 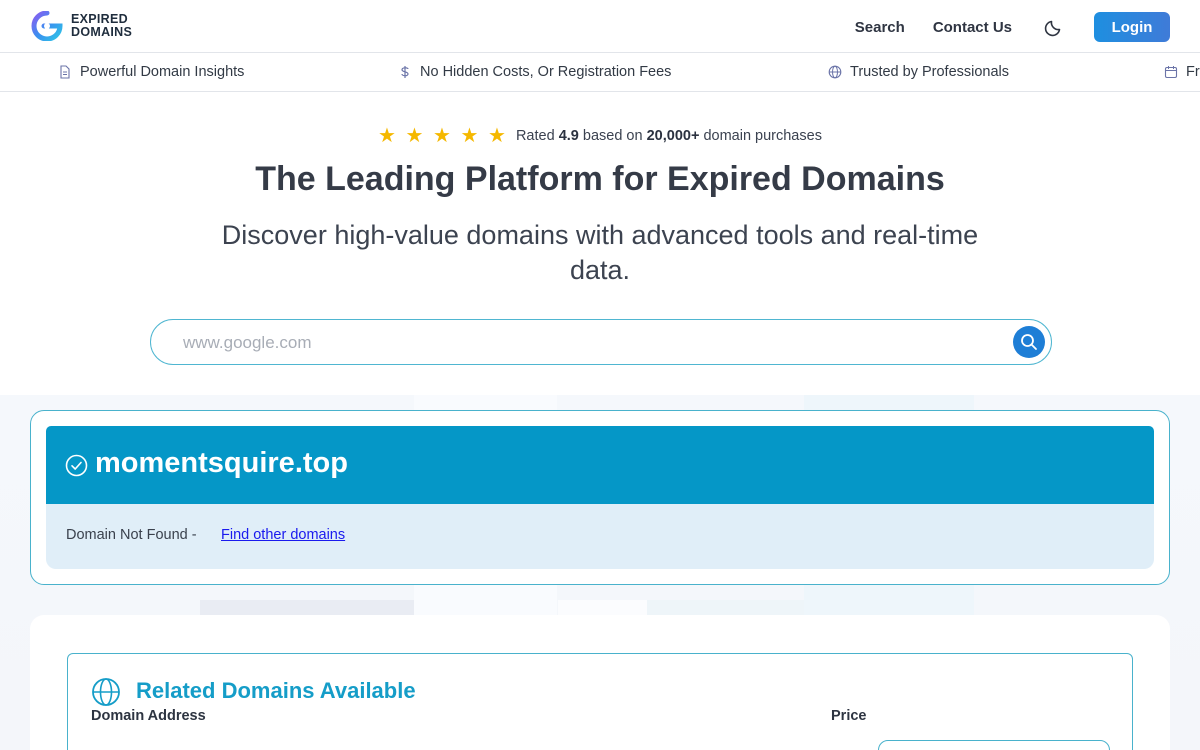 I want to click on logo: EXPIRED DOMAINS, so click(x=81, y=26).